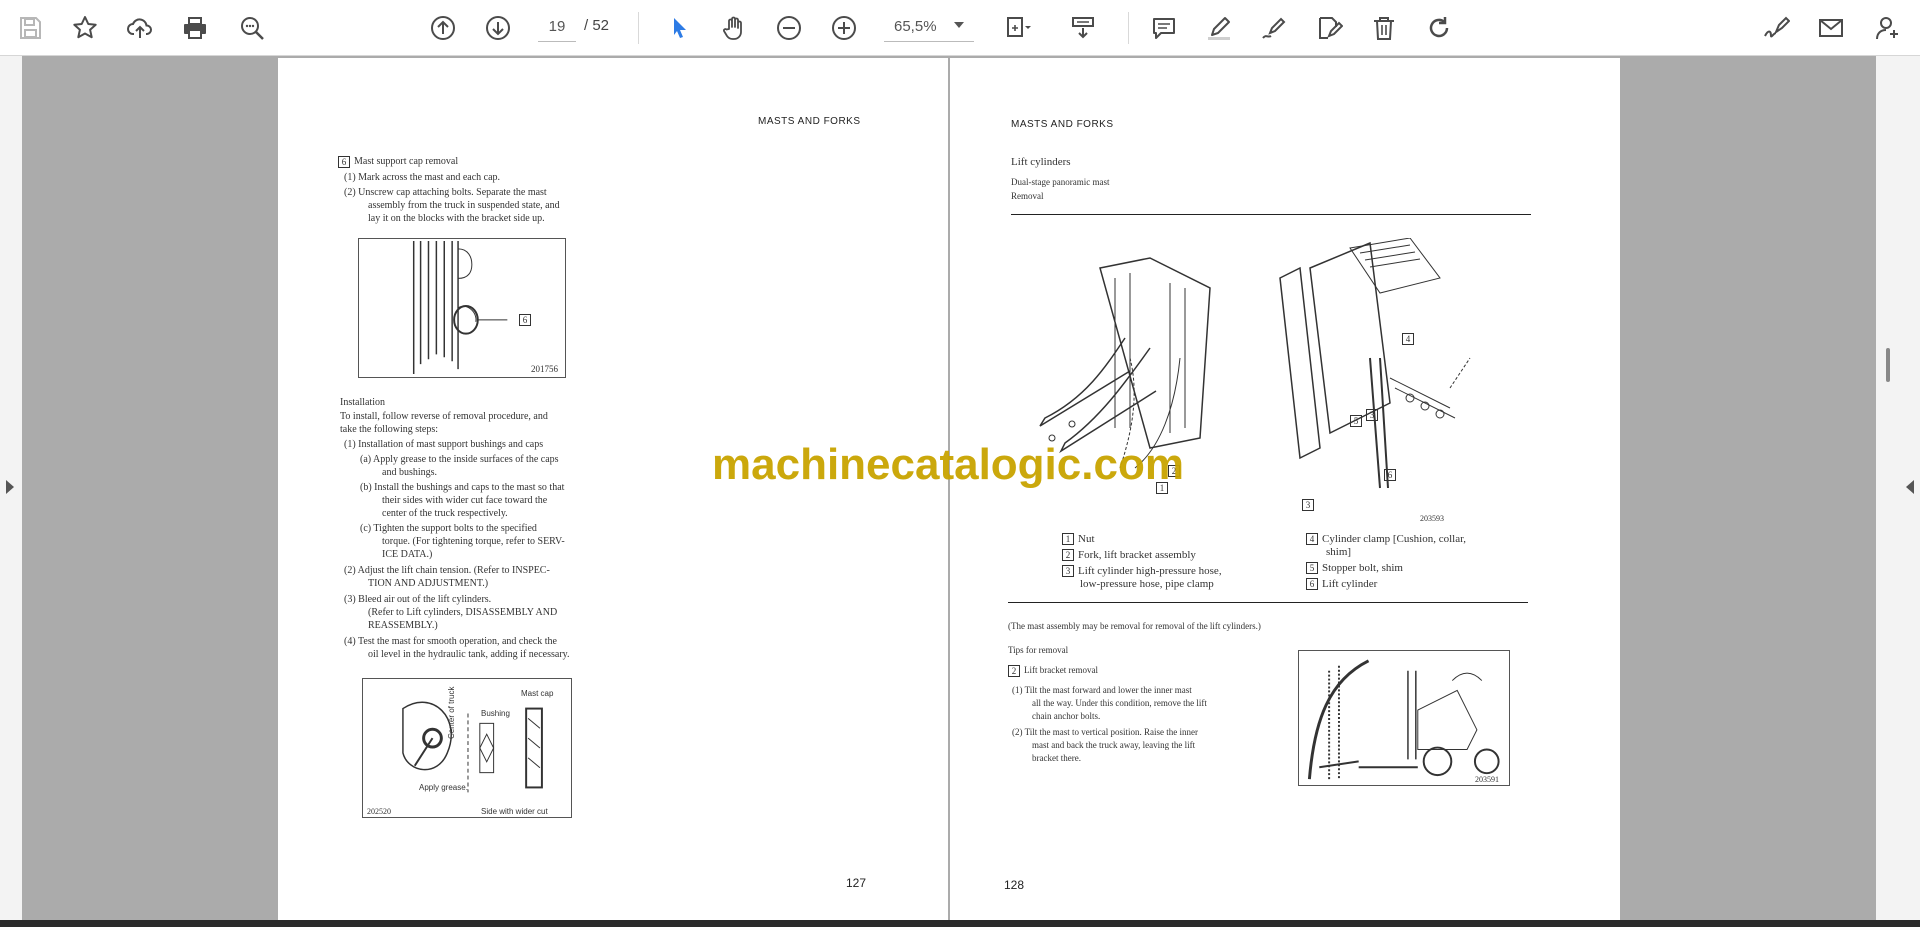 The height and width of the screenshot is (927, 1920). Describe the element at coordinates (789, 28) in the screenshot. I see `zoom-out-icon` at that location.